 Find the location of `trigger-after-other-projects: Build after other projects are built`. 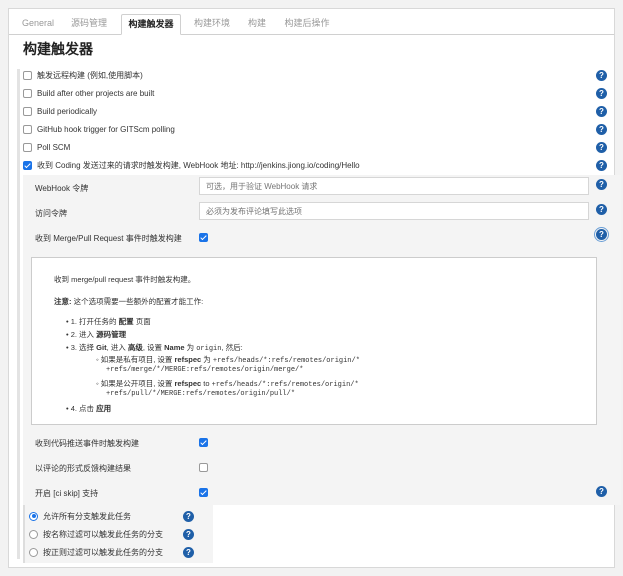

trigger-after-other-projects: Build after other projects are built is located at coordinates (88, 93).